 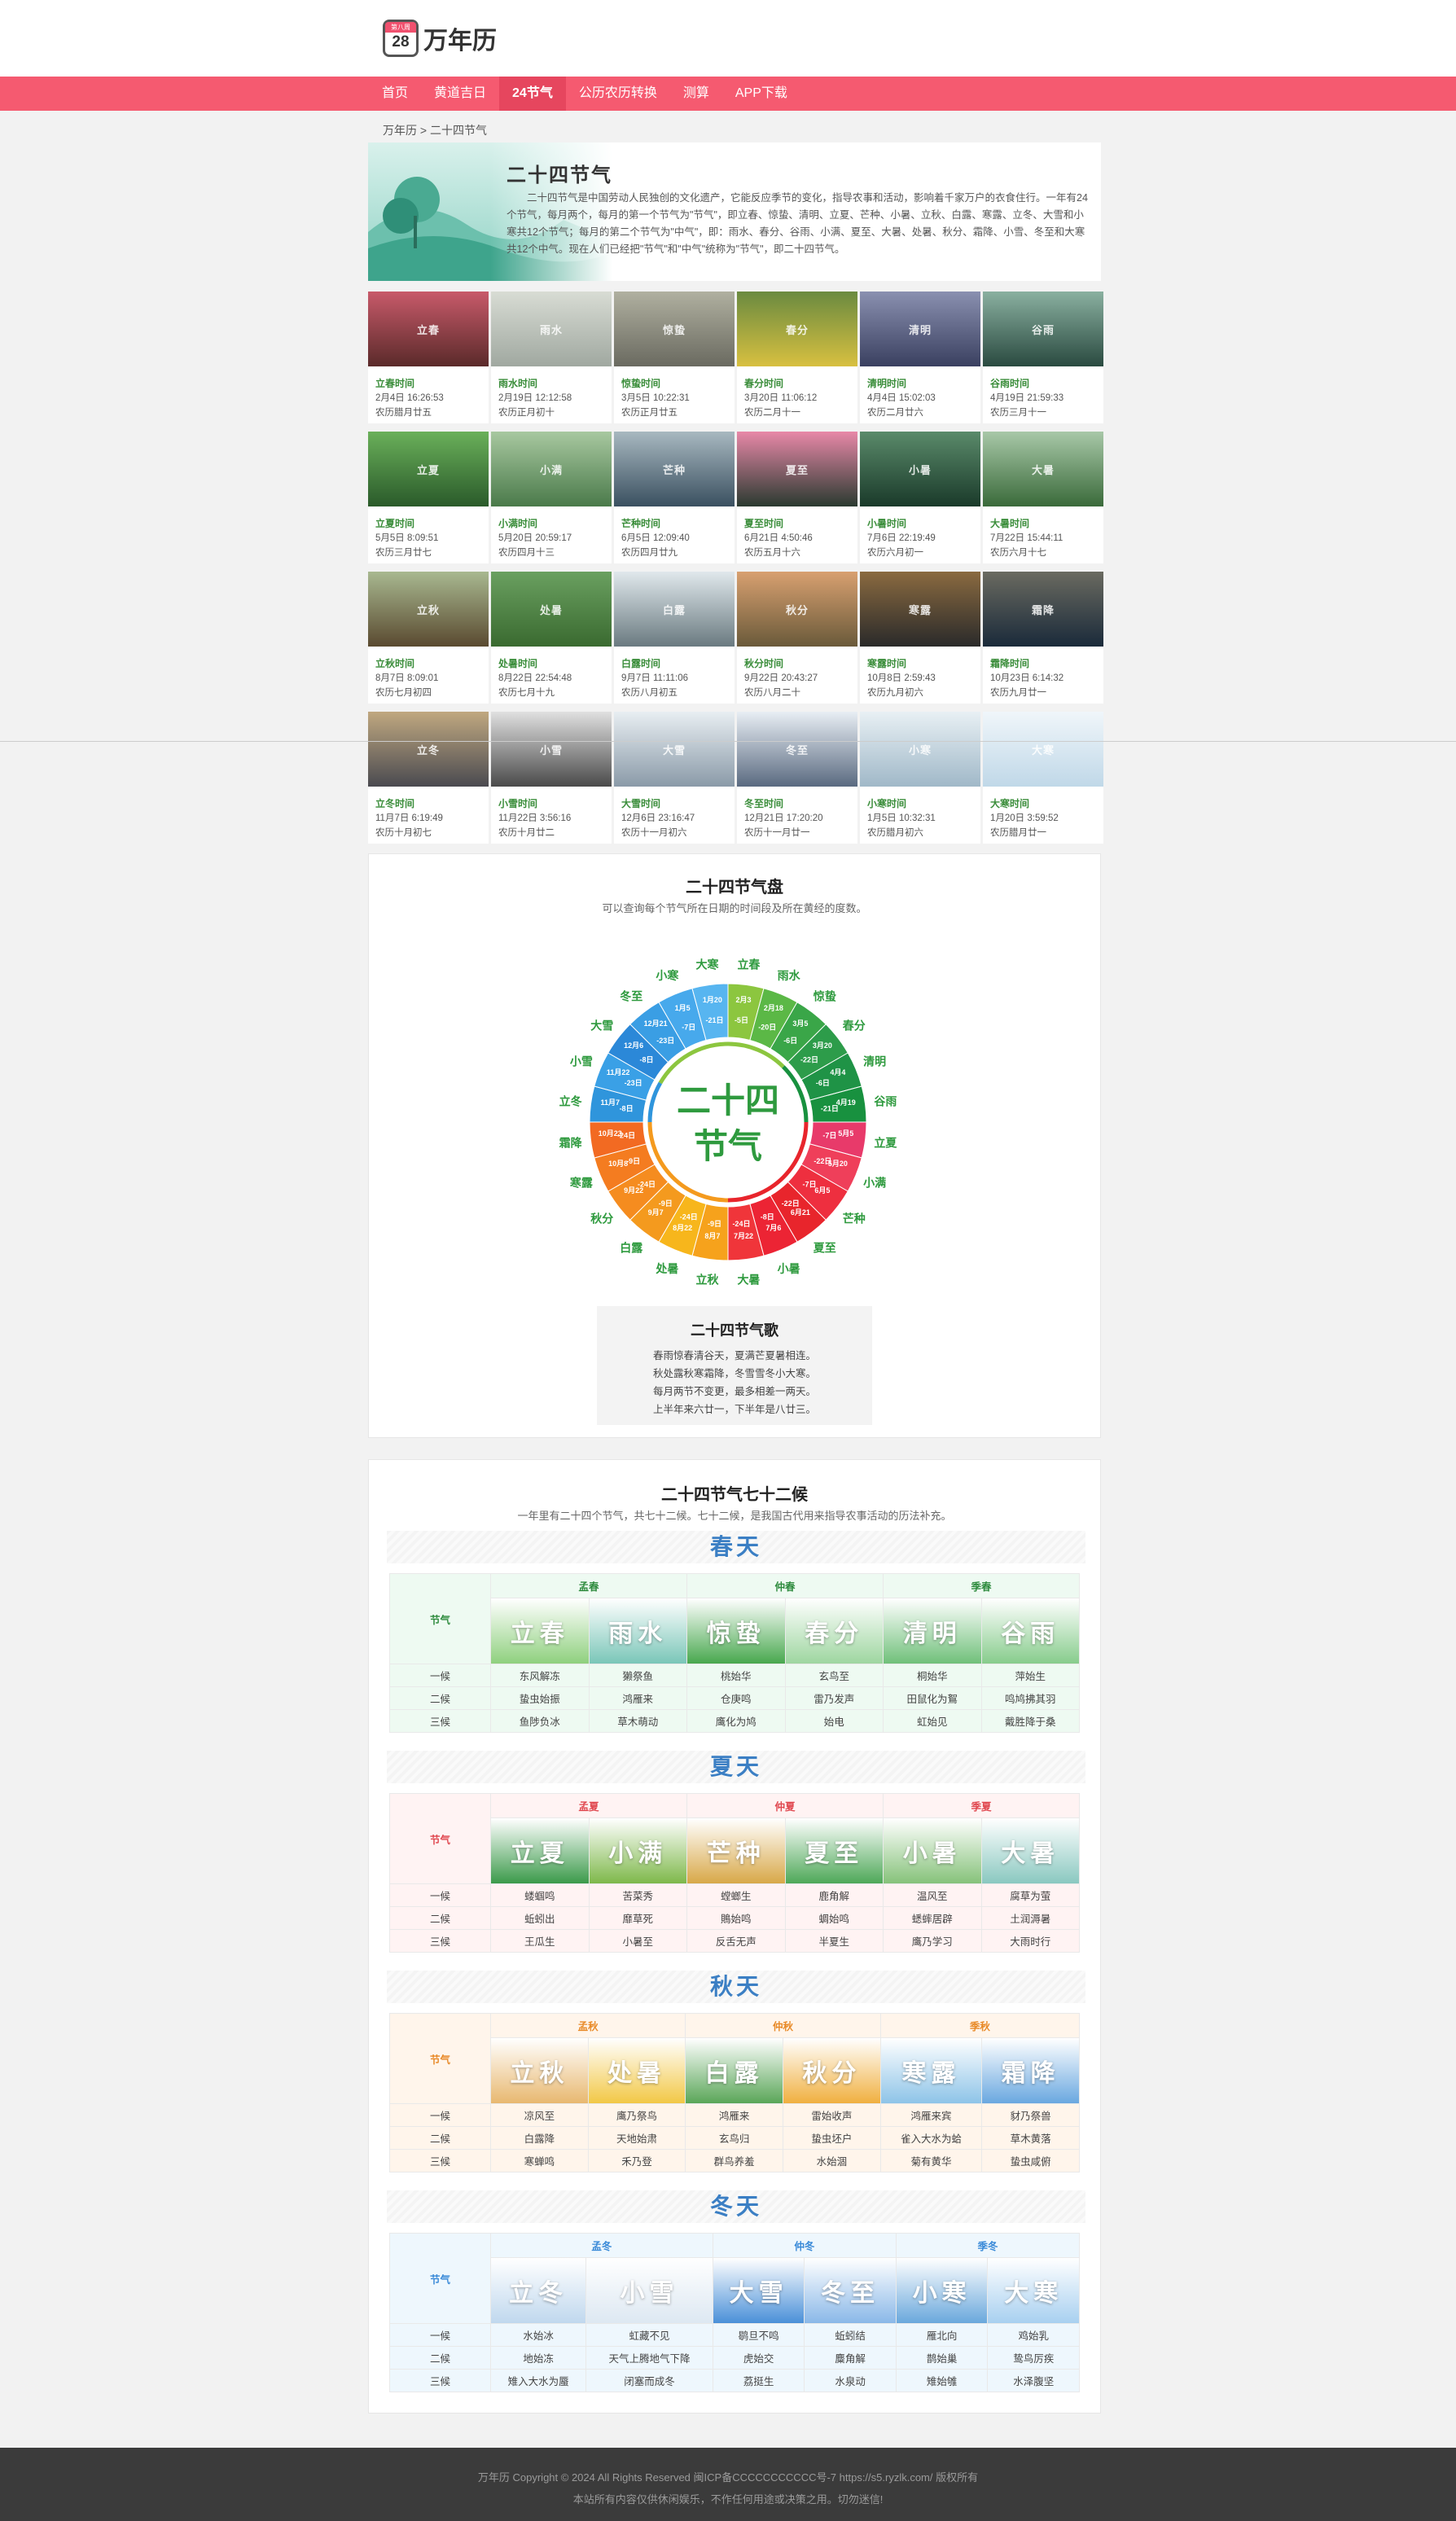 I want to click on term-banner: 小寒, so click(x=942, y=2290).